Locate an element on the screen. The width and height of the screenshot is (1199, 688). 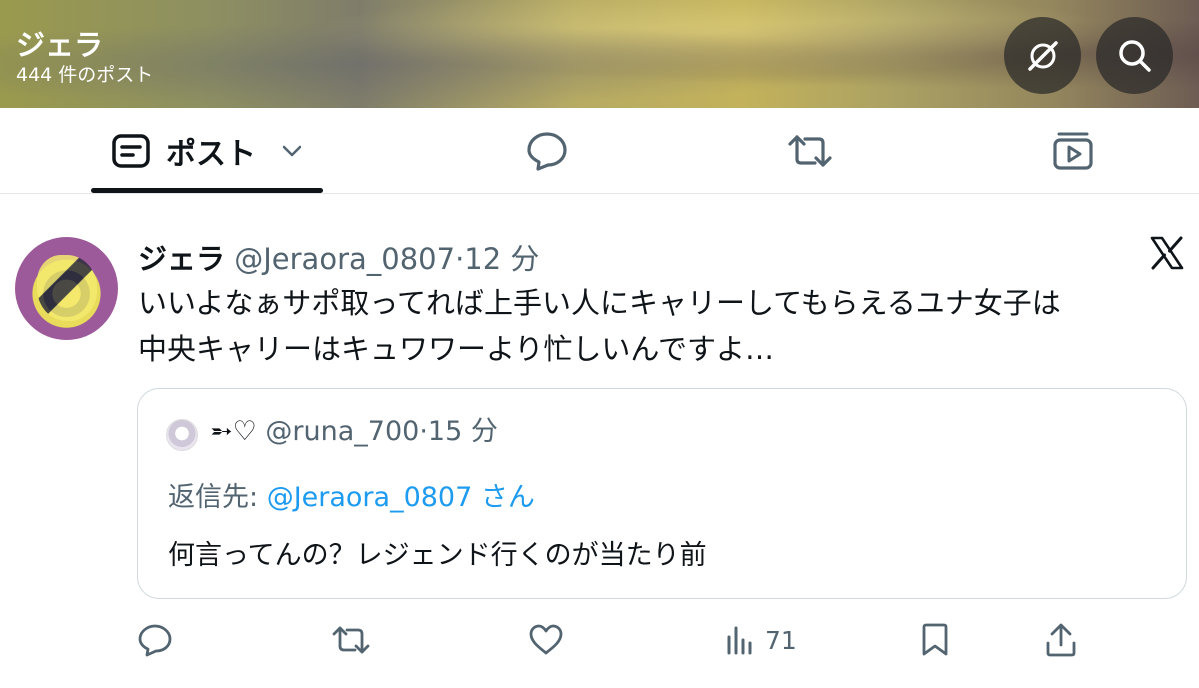
quoted-post-text: 何言ってんの？レジェンド行くのが当たり前 is located at coordinates (437, 555).